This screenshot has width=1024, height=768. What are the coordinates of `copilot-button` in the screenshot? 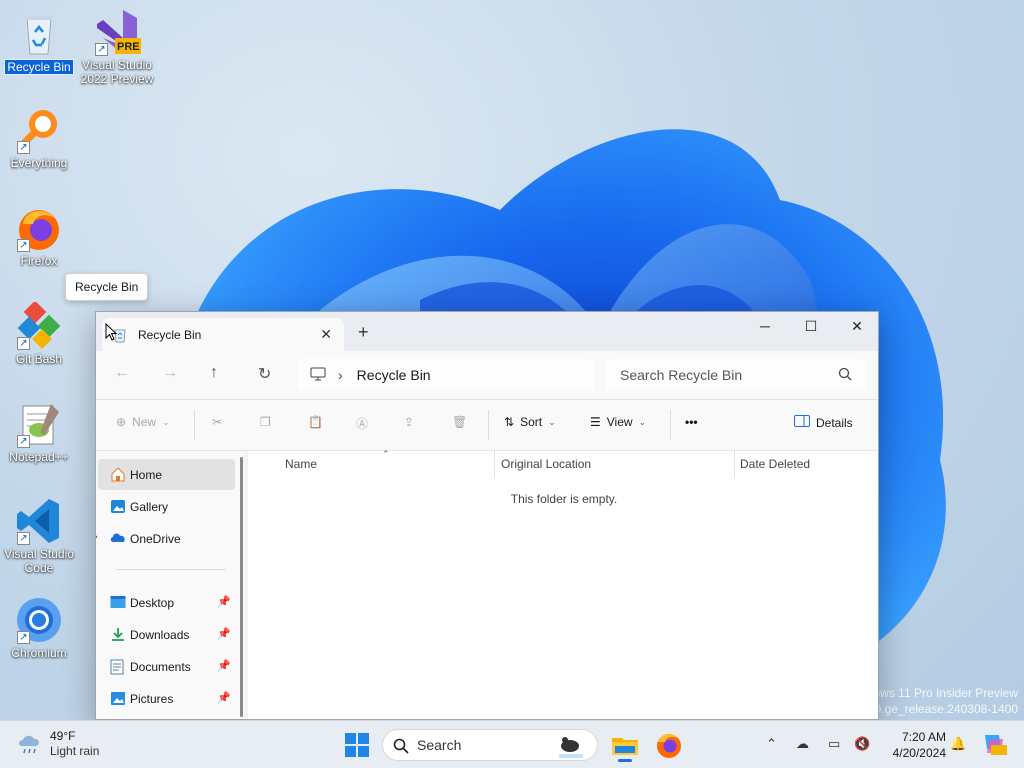 It's located at (995, 745).